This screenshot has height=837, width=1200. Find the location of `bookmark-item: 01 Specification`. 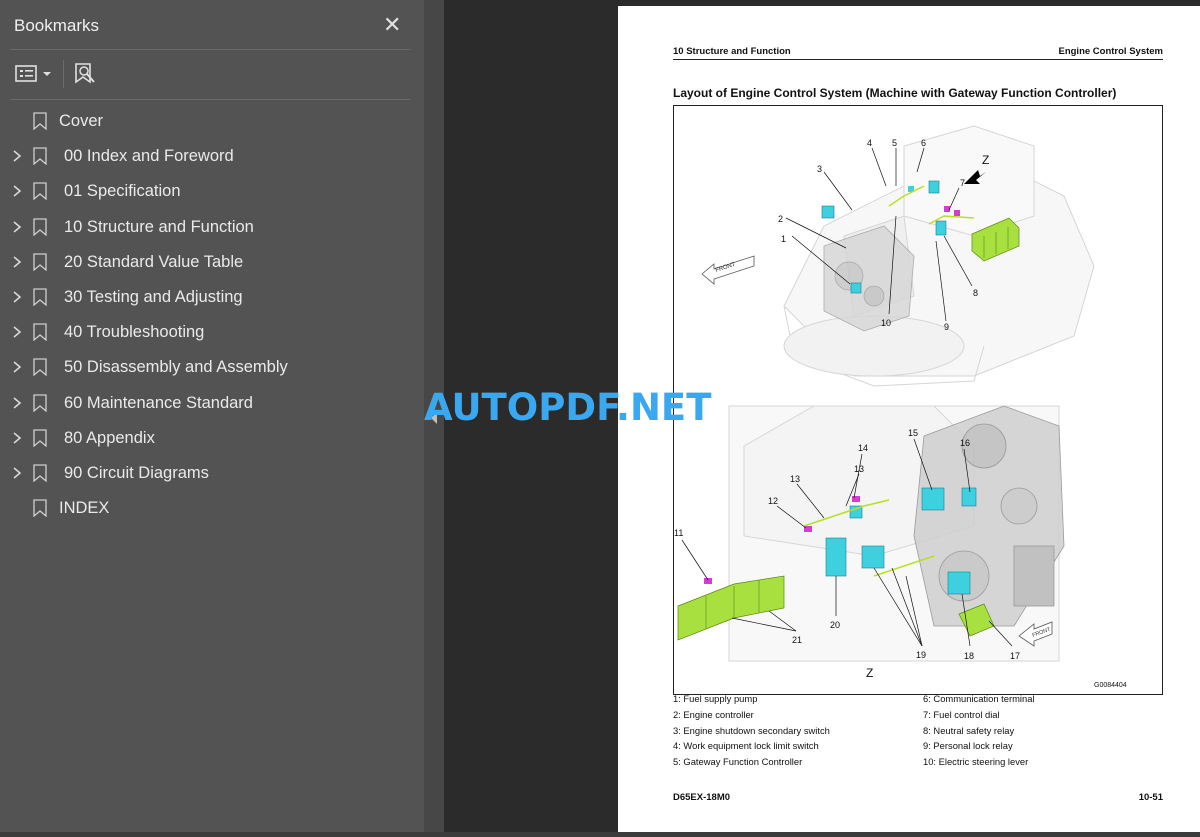

bookmark-item: 01 Specification is located at coordinates (212, 191).